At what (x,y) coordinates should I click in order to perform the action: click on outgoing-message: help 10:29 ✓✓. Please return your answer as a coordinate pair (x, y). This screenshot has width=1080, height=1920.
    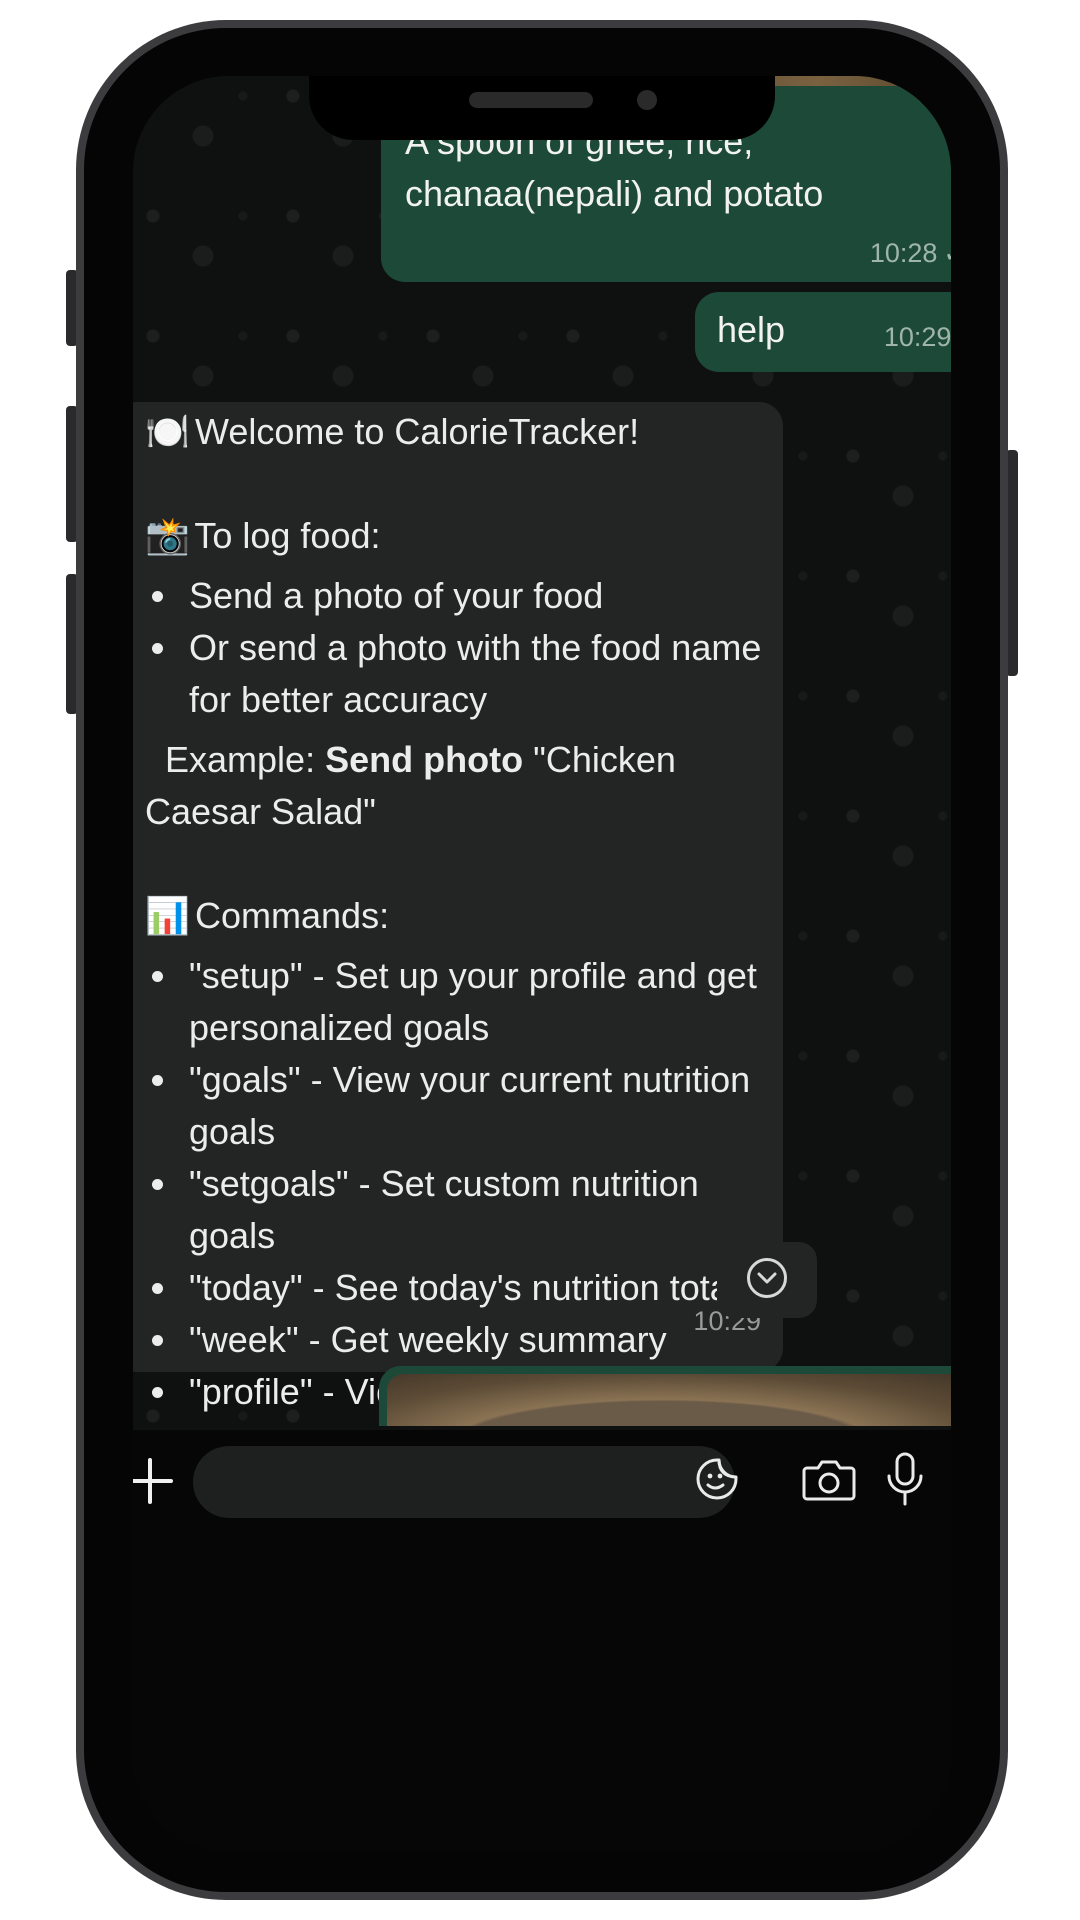
    Looking at the image, I should click on (823, 332).